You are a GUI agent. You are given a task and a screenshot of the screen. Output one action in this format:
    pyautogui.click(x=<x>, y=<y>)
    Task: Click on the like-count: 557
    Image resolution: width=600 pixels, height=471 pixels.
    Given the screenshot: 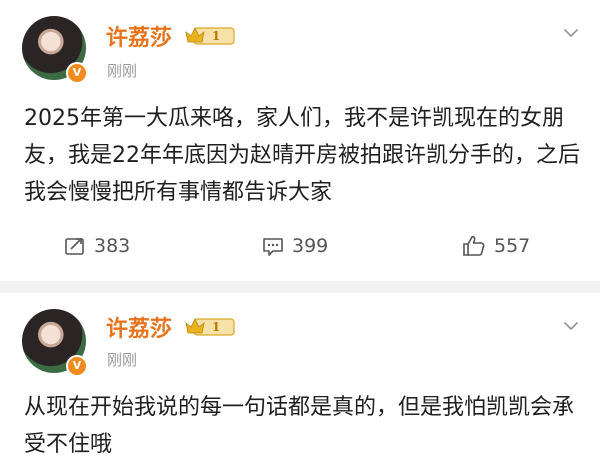 What is the action you would take?
    pyautogui.click(x=512, y=246)
    